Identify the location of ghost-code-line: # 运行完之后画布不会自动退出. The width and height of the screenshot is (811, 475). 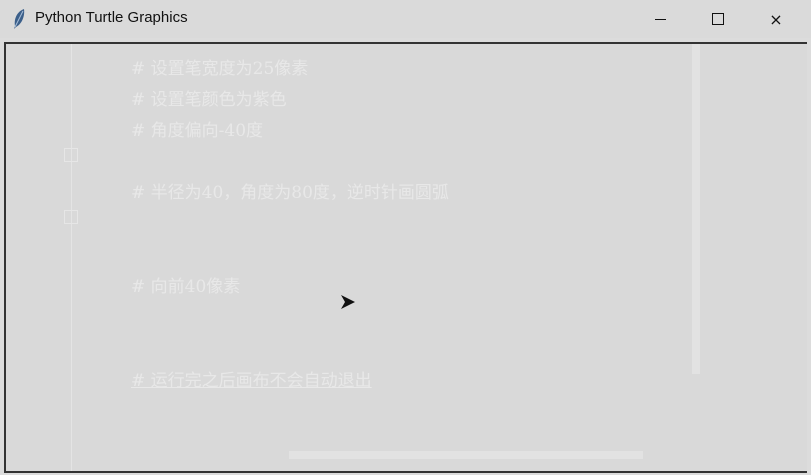
(251, 381).